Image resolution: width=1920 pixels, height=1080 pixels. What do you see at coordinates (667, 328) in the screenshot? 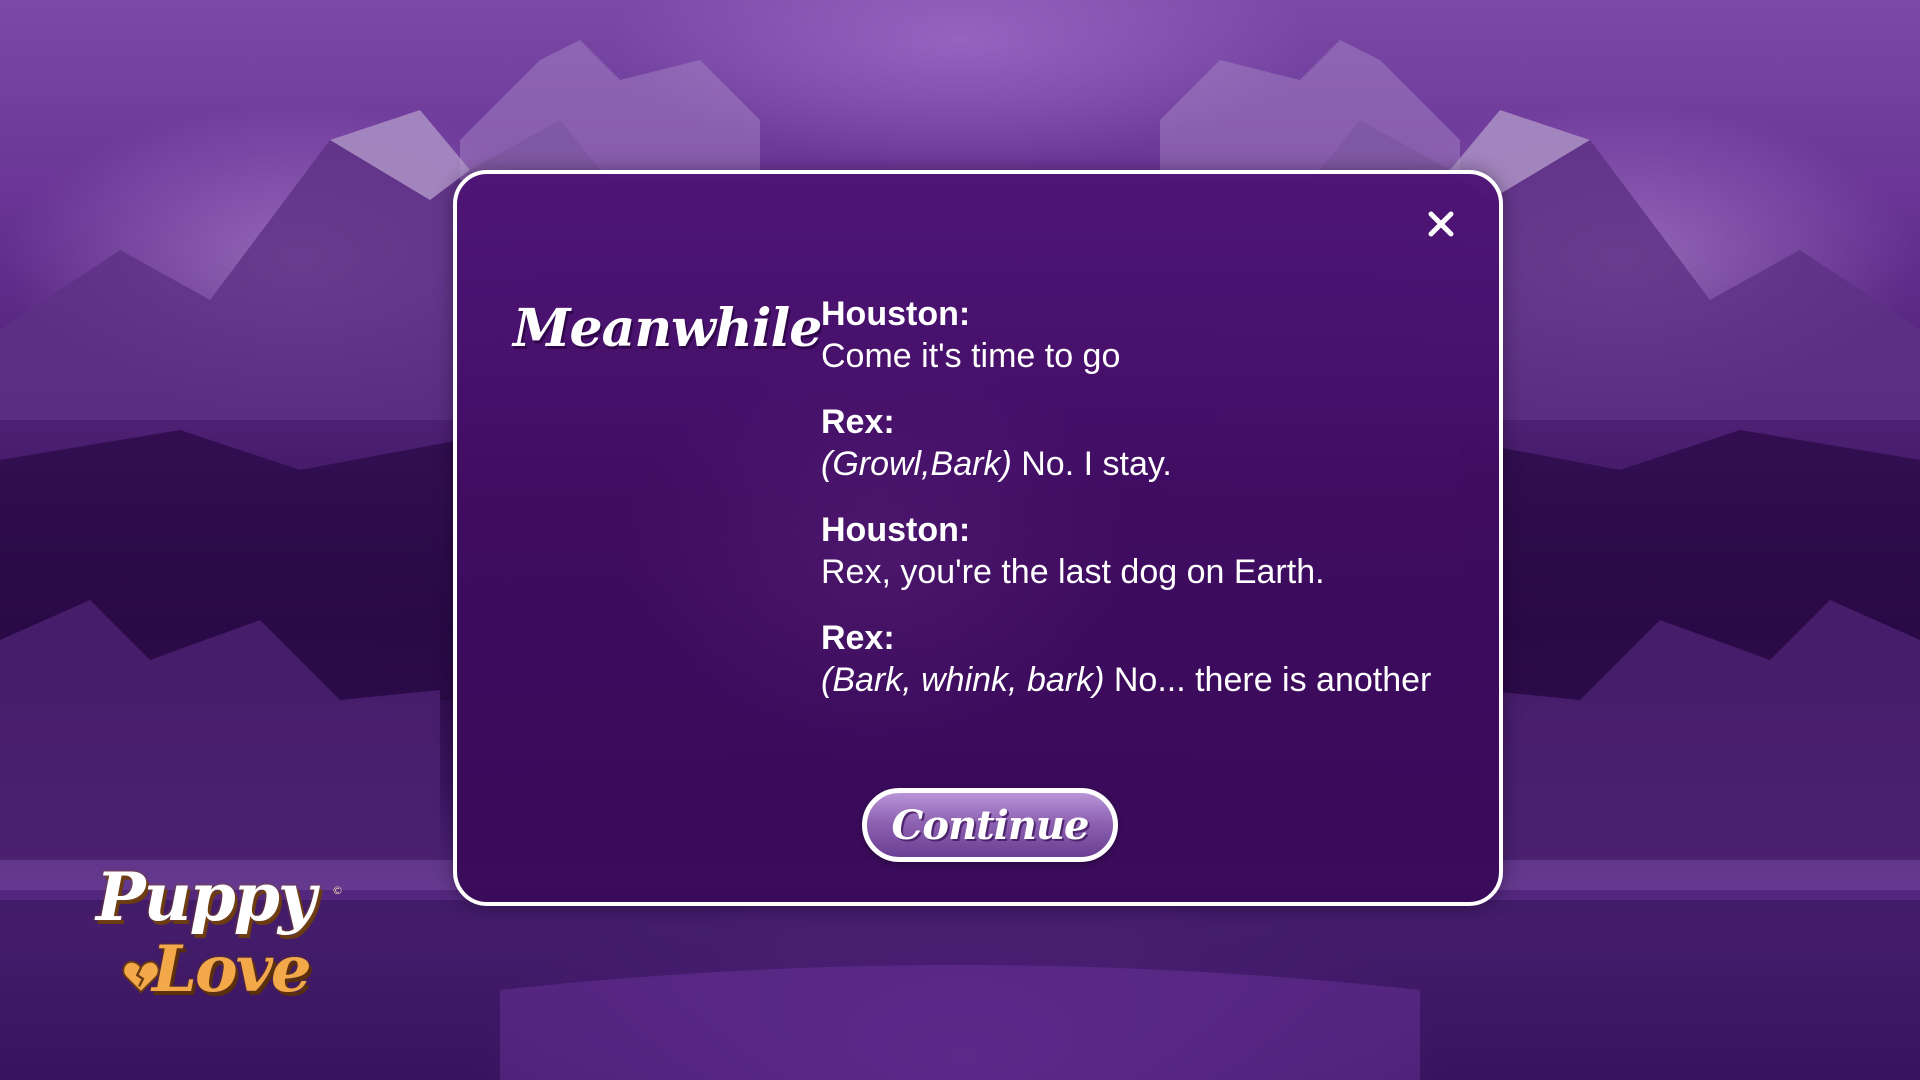
I see `scene-heading: Meanwhile` at bounding box center [667, 328].